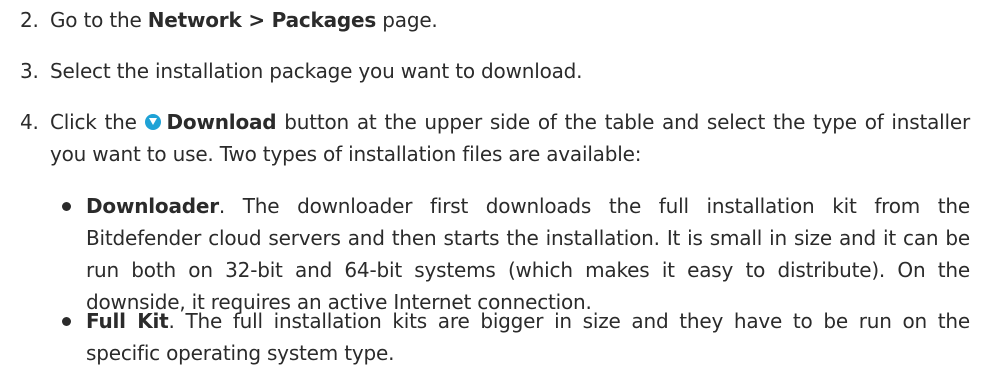 Image resolution: width=986 pixels, height=375 pixels. I want to click on bullet-term: Full Kit, so click(127, 321).